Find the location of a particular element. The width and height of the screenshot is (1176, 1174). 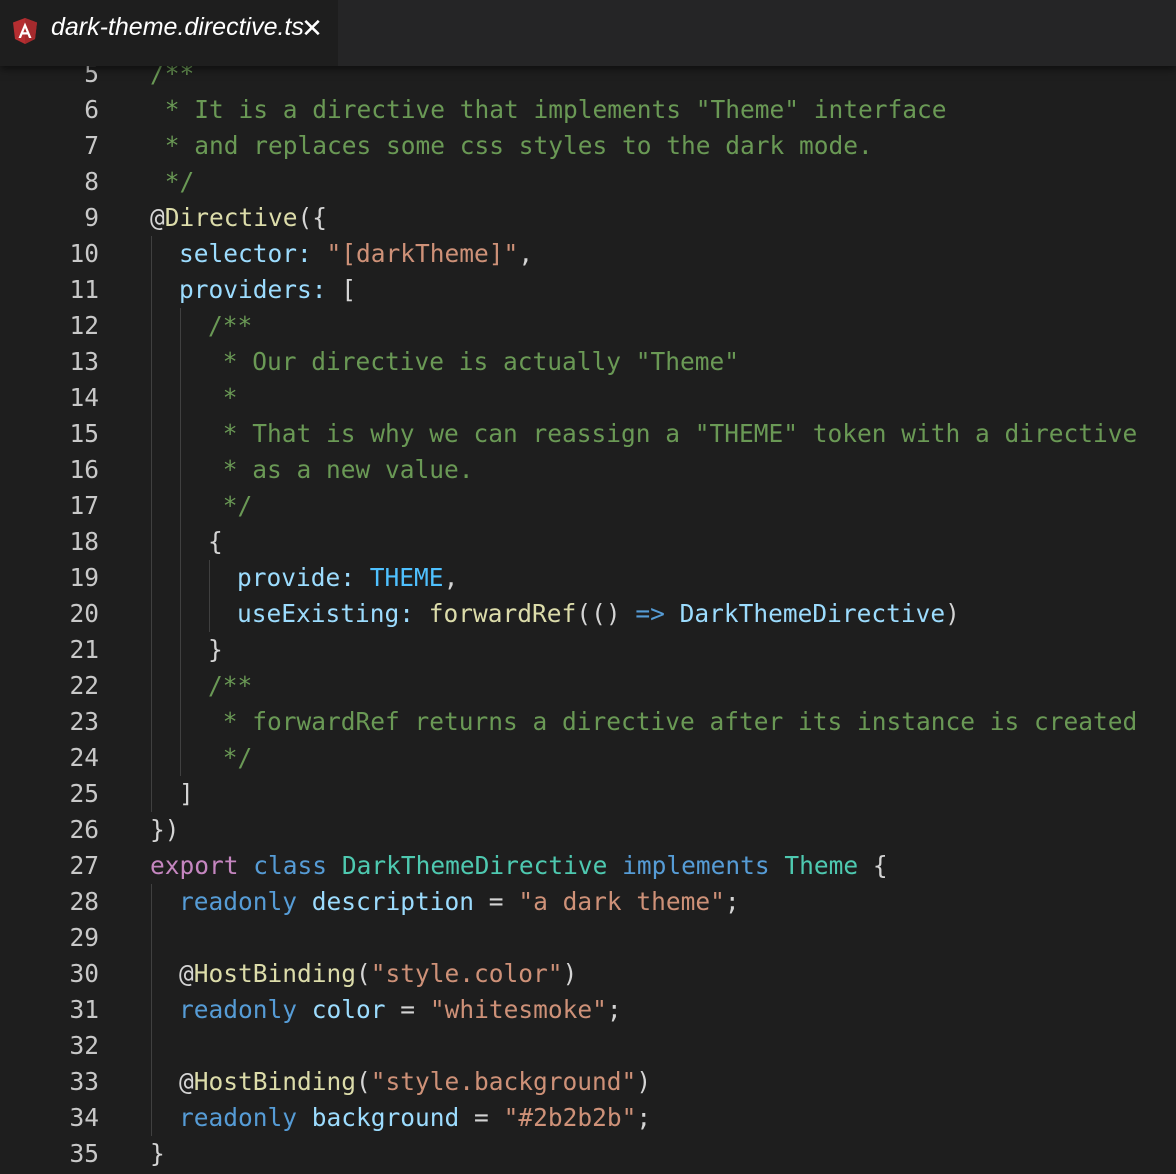

line-number: 24 is located at coordinates (84, 757).